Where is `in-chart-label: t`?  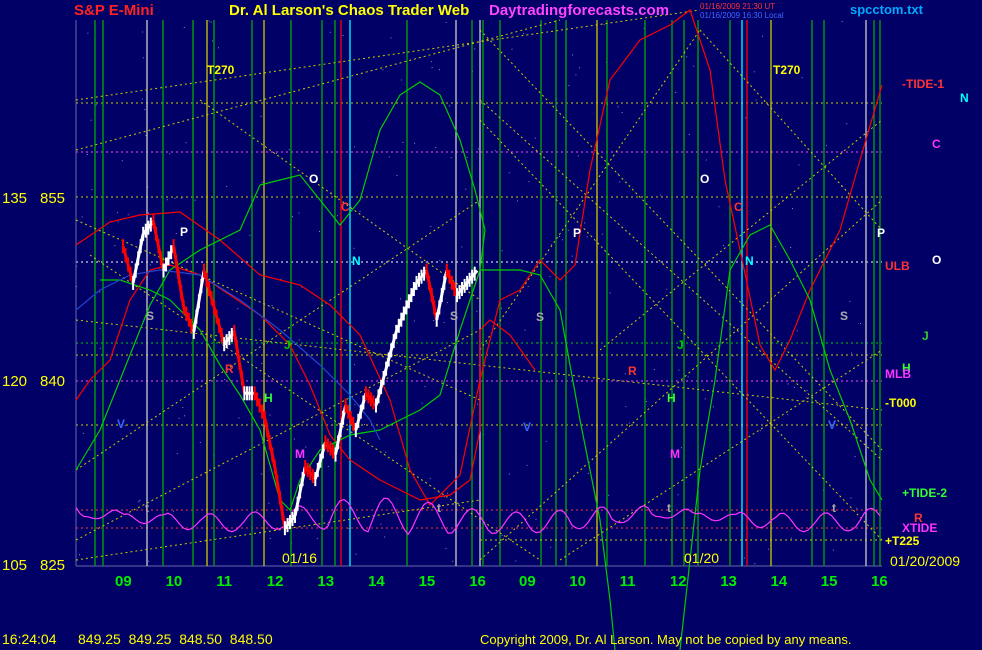
in-chart-label: t is located at coordinates (834, 508).